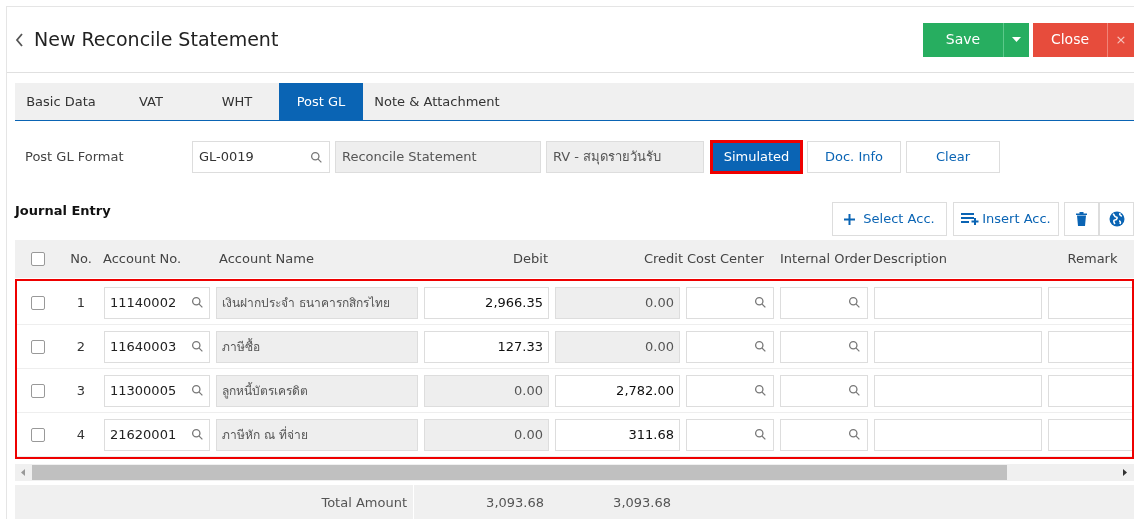  I want to click on row-number: 2, so click(81, 346).